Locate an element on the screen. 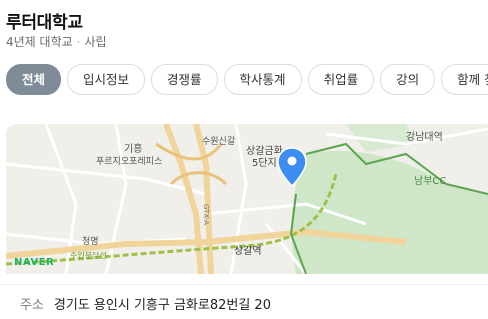  map-provider-logo: NAVER is located at coordinates (34, 262).